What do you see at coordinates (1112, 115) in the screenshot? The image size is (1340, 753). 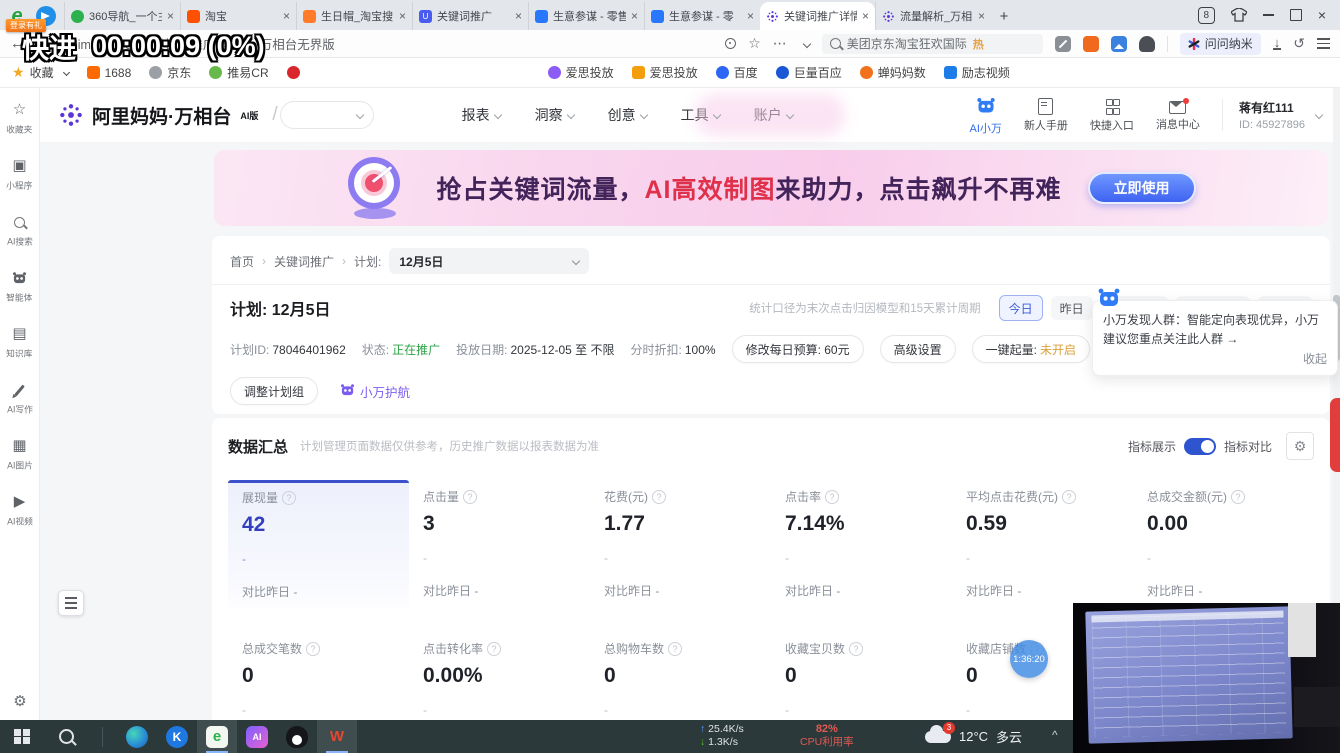 I see `quick-entry-button: 快捷入口` at bounding box center [1112, 115].